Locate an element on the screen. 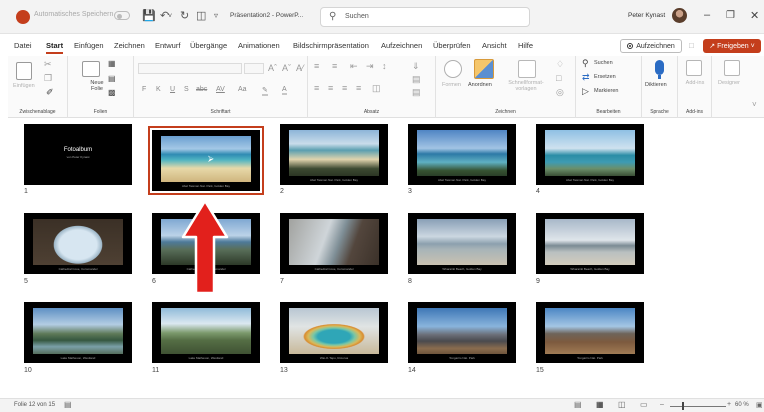 This screenshot has height=412, width=764. align-text-icon: ▤ is located at coordinates (416, 79).